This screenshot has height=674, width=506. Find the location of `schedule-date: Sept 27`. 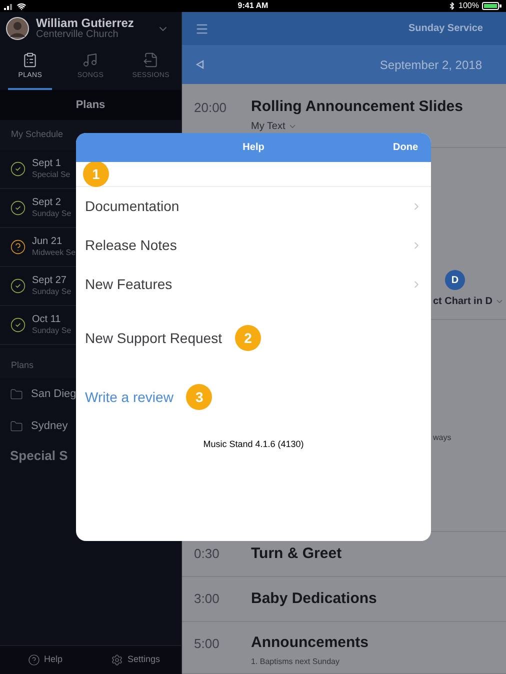

schedule-date: Sept 27 is located at coordinates (50, 280).